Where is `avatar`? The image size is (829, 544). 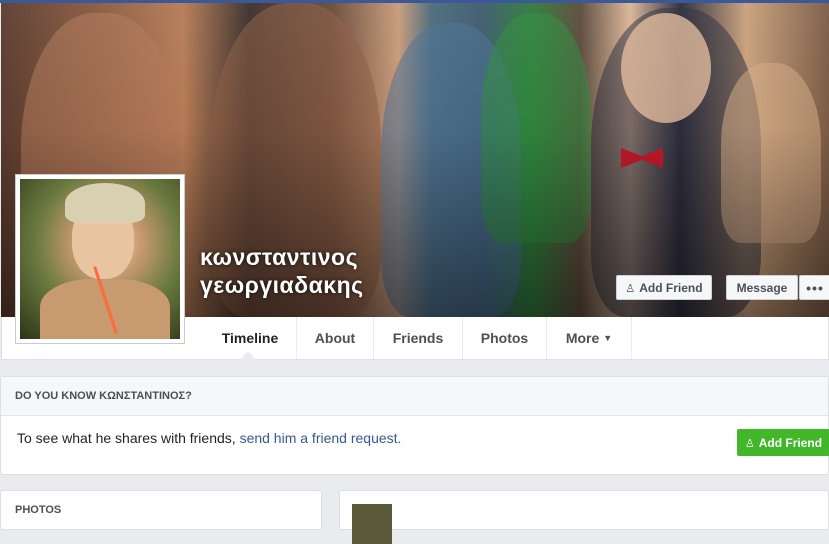
avatar is located at coordinates (100, 259).